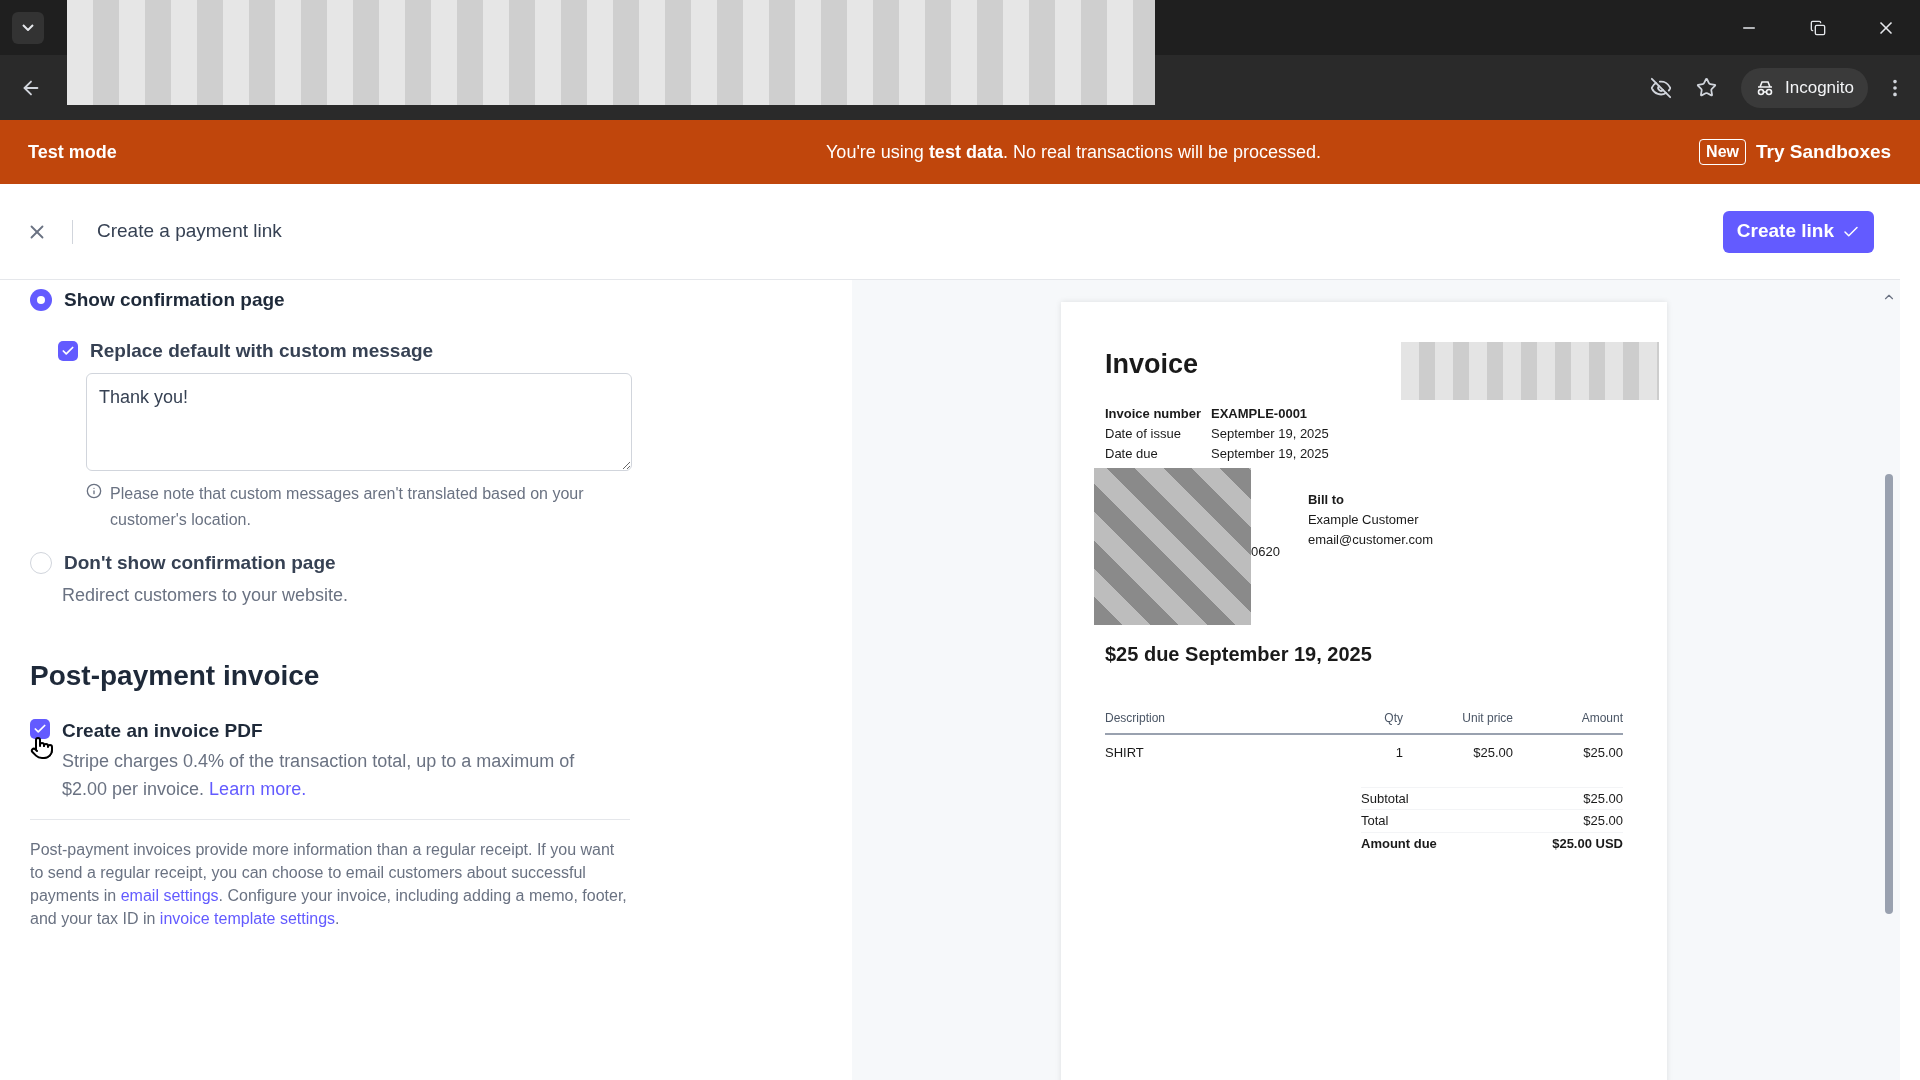 The image size is (1920, 1080). Describe the element at coordinates (1385, 798) in the screenshot. I see `total-label: Subtotal` at that location.